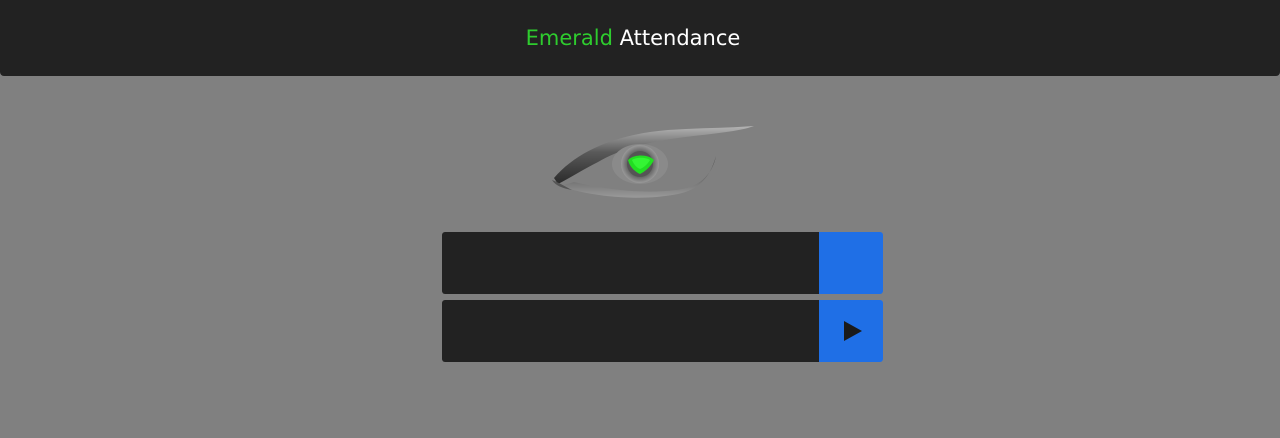  What do you see at coordinates (680, 38) in the screenshot?
I see `app-title-main: Attendance` at bounding box center [680, 38].